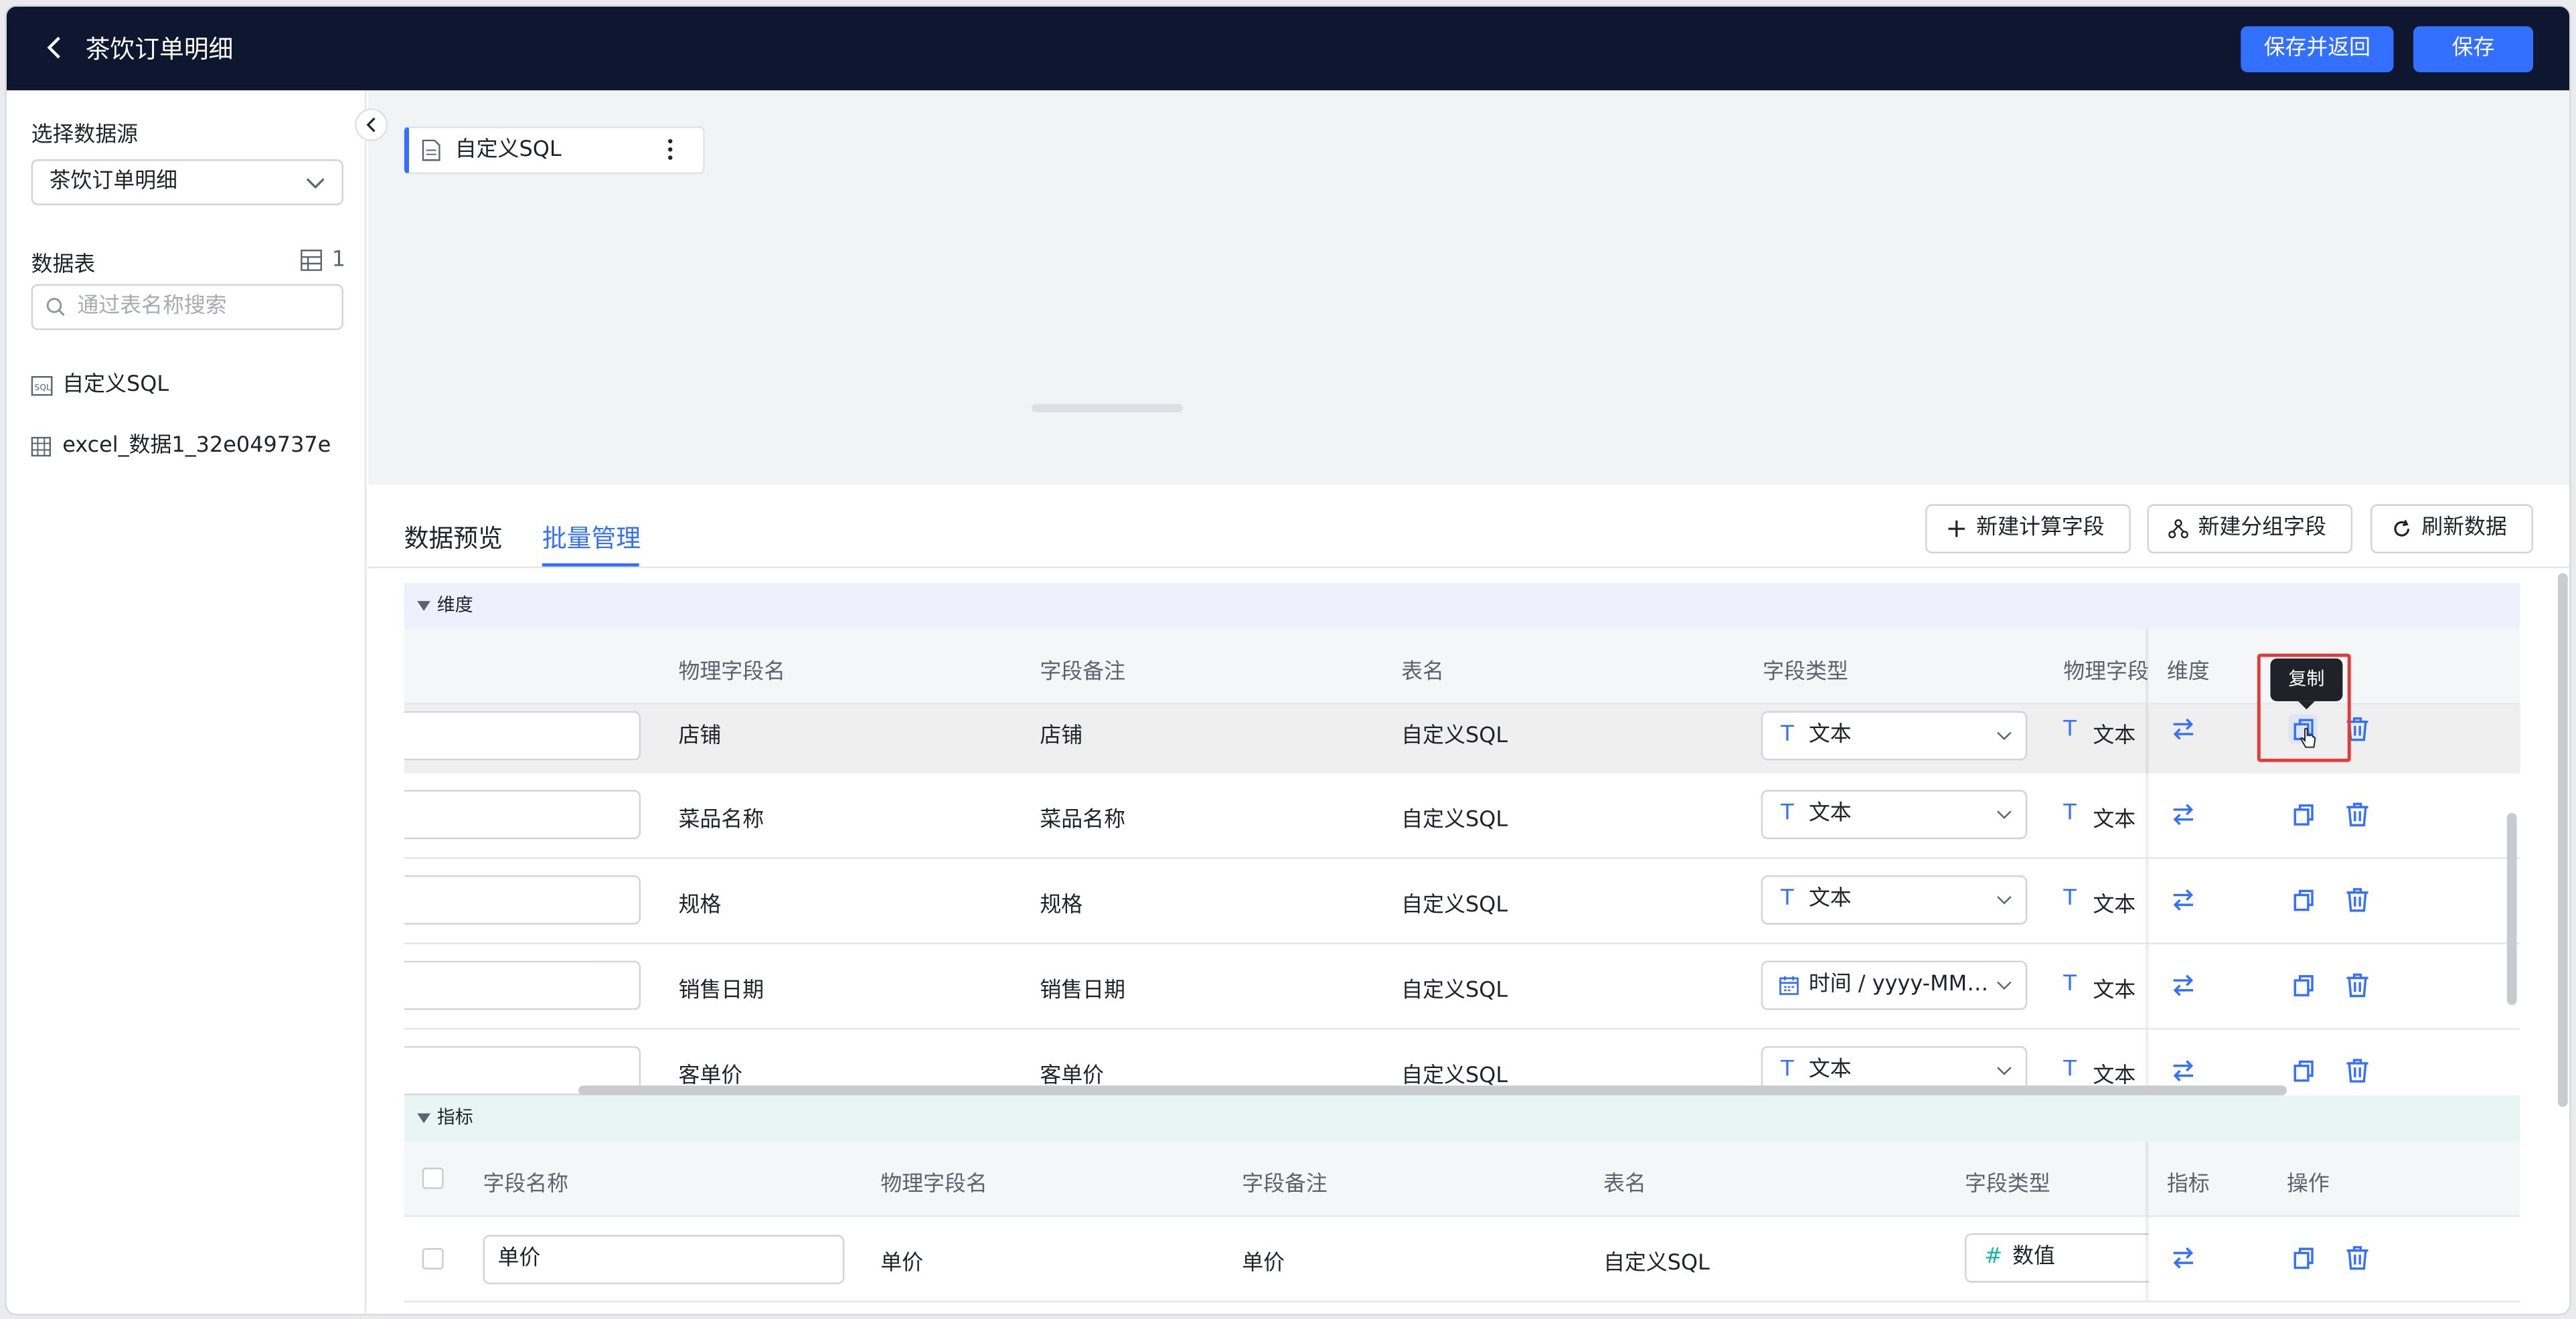 The height and width of the screenshot is (1319, 2576). Describe the element at coordinates (2099, 902) in the screenshot. I see `physical-type: T 文本` at that location.